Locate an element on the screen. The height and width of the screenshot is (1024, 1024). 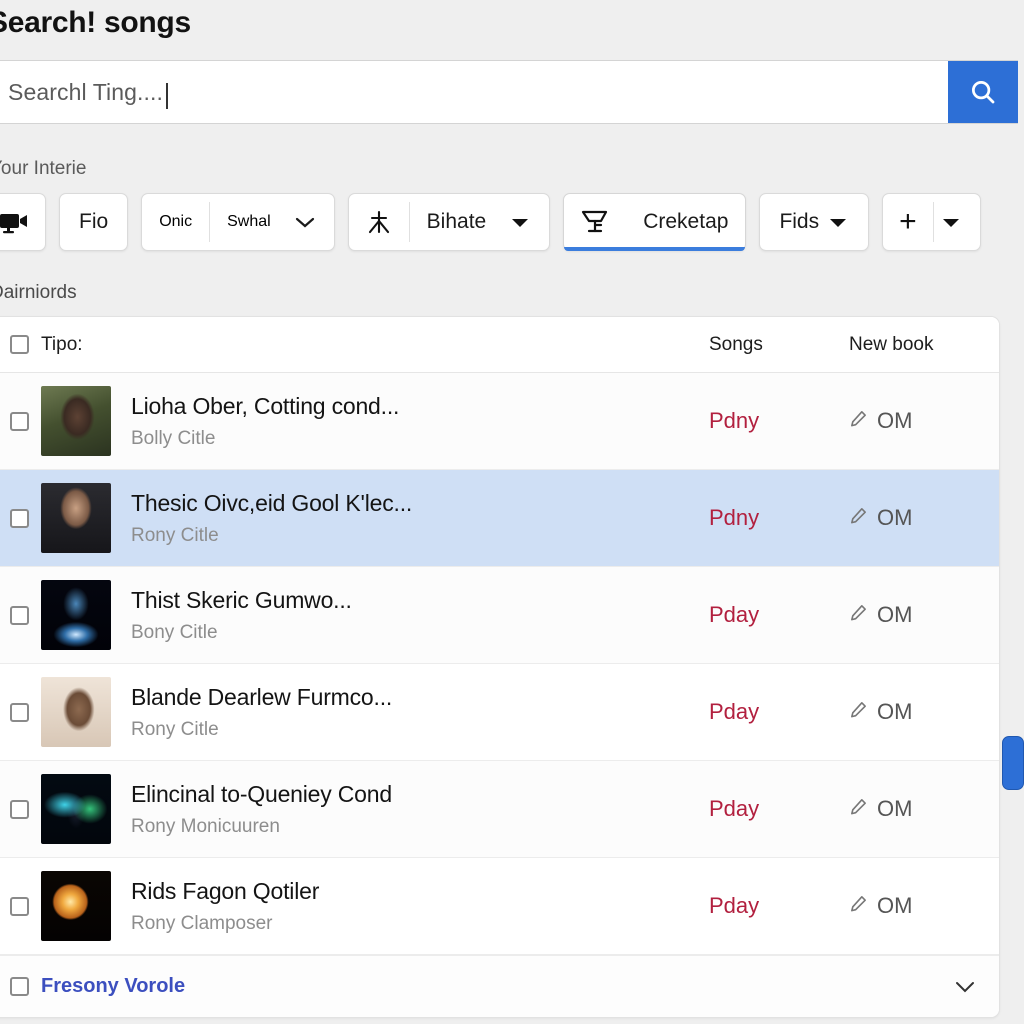
chip-fids: Fids is located at coordinates (814, 222).